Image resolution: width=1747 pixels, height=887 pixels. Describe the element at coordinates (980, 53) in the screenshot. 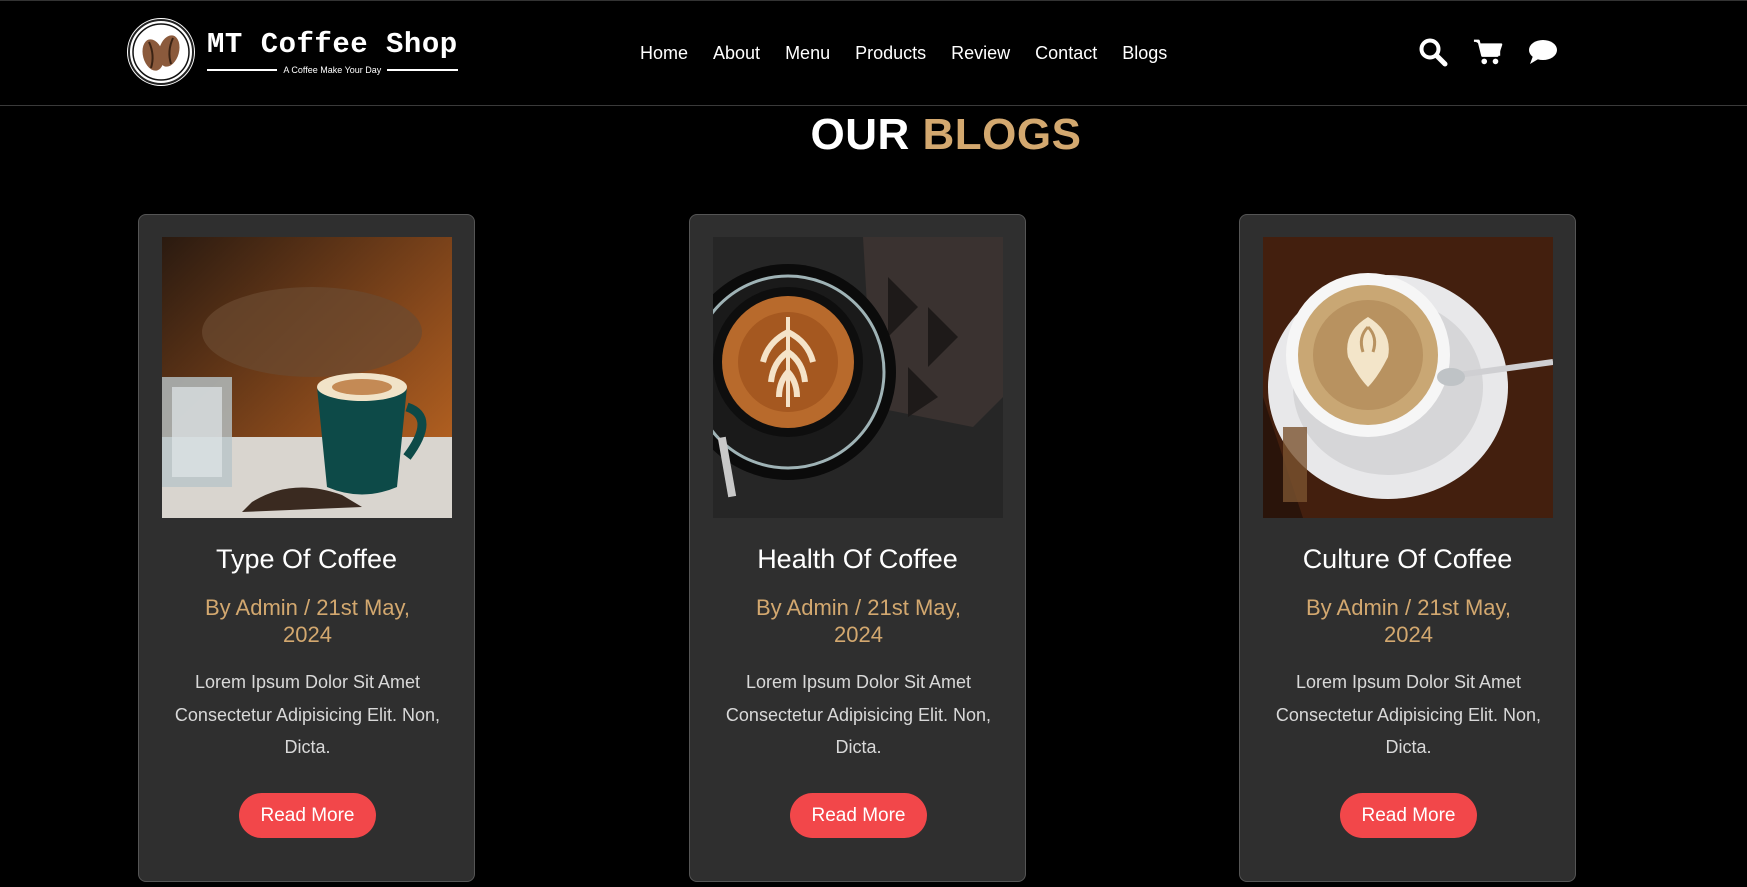

I see `nav-item-review: Review` at that location.